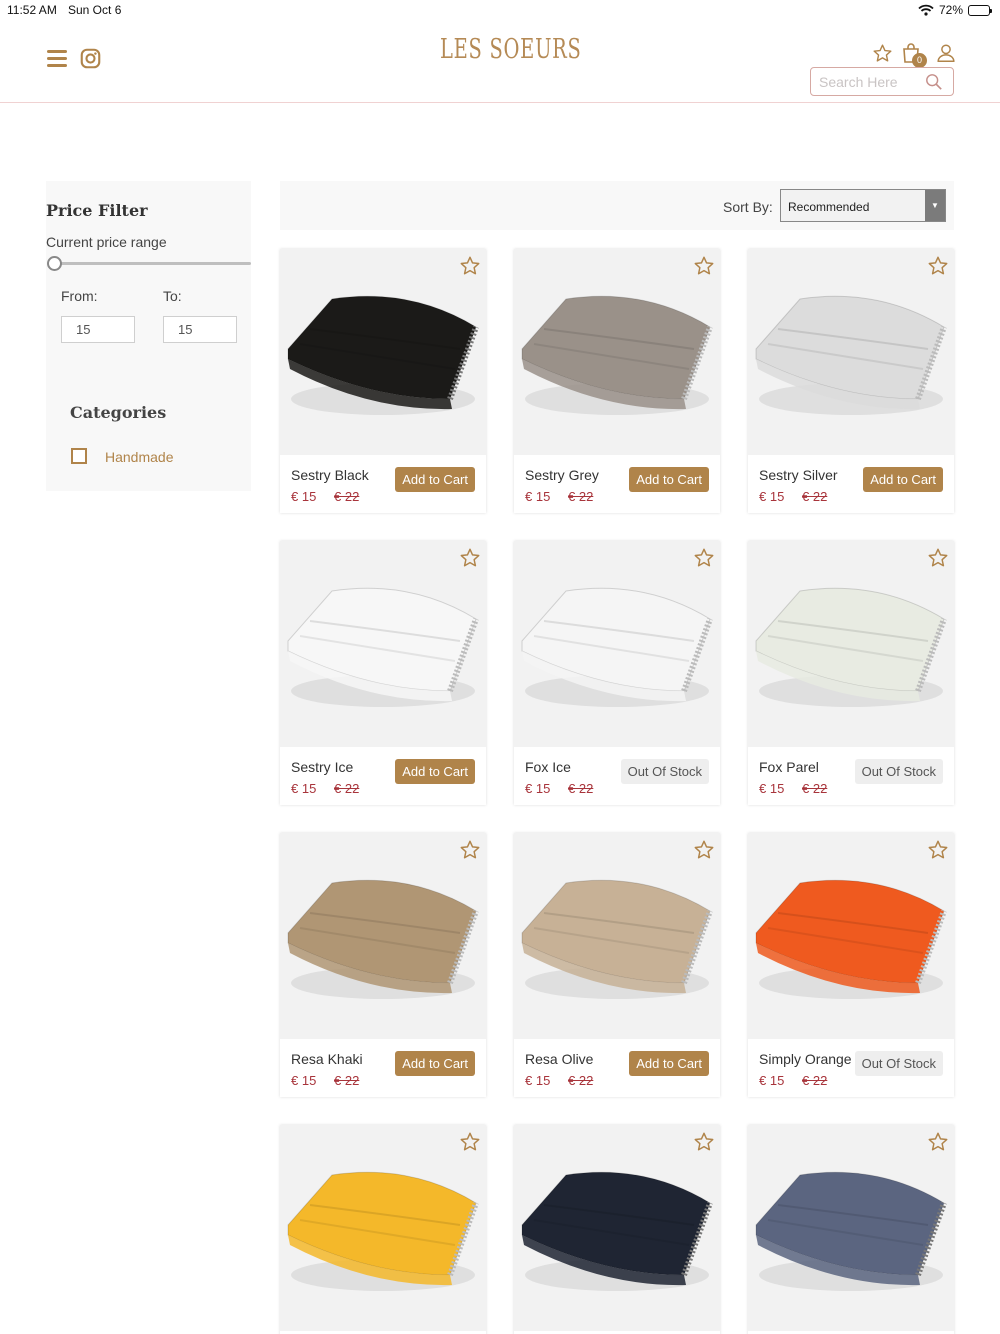 The width and height of the screenshot is (1000, 1334). What do you see at coordinates (79, 296) in the screenshot?
I see `from-label: From:` at bounding box center [79, 296].